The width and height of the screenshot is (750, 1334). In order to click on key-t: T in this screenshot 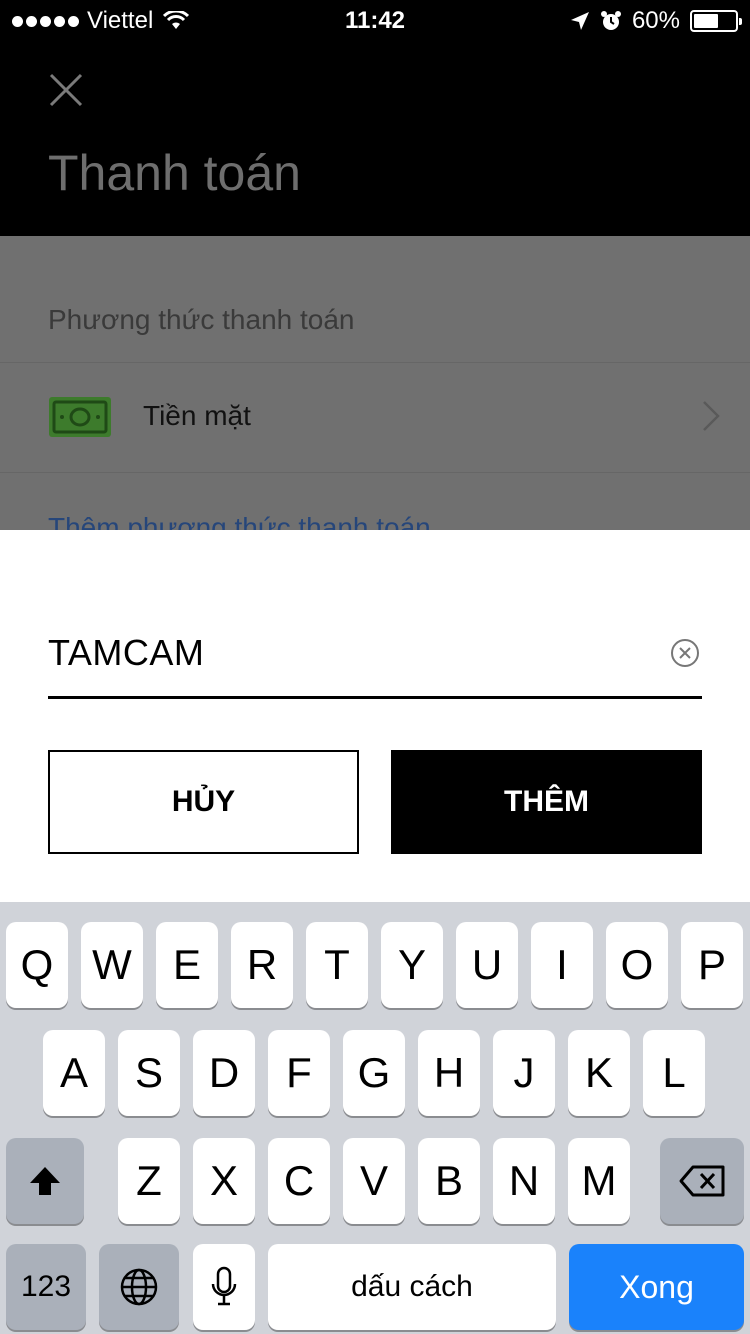, I will do `click(337, 965)`.